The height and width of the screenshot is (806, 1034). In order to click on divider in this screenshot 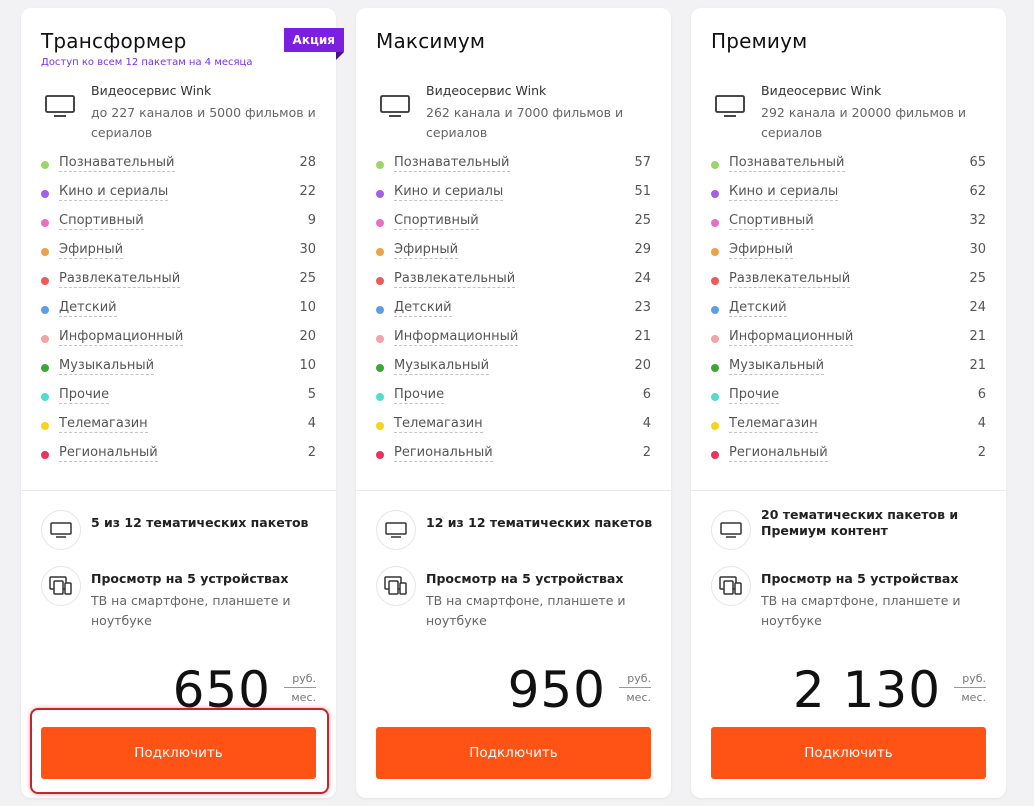, I will do `click(178, 490)`.